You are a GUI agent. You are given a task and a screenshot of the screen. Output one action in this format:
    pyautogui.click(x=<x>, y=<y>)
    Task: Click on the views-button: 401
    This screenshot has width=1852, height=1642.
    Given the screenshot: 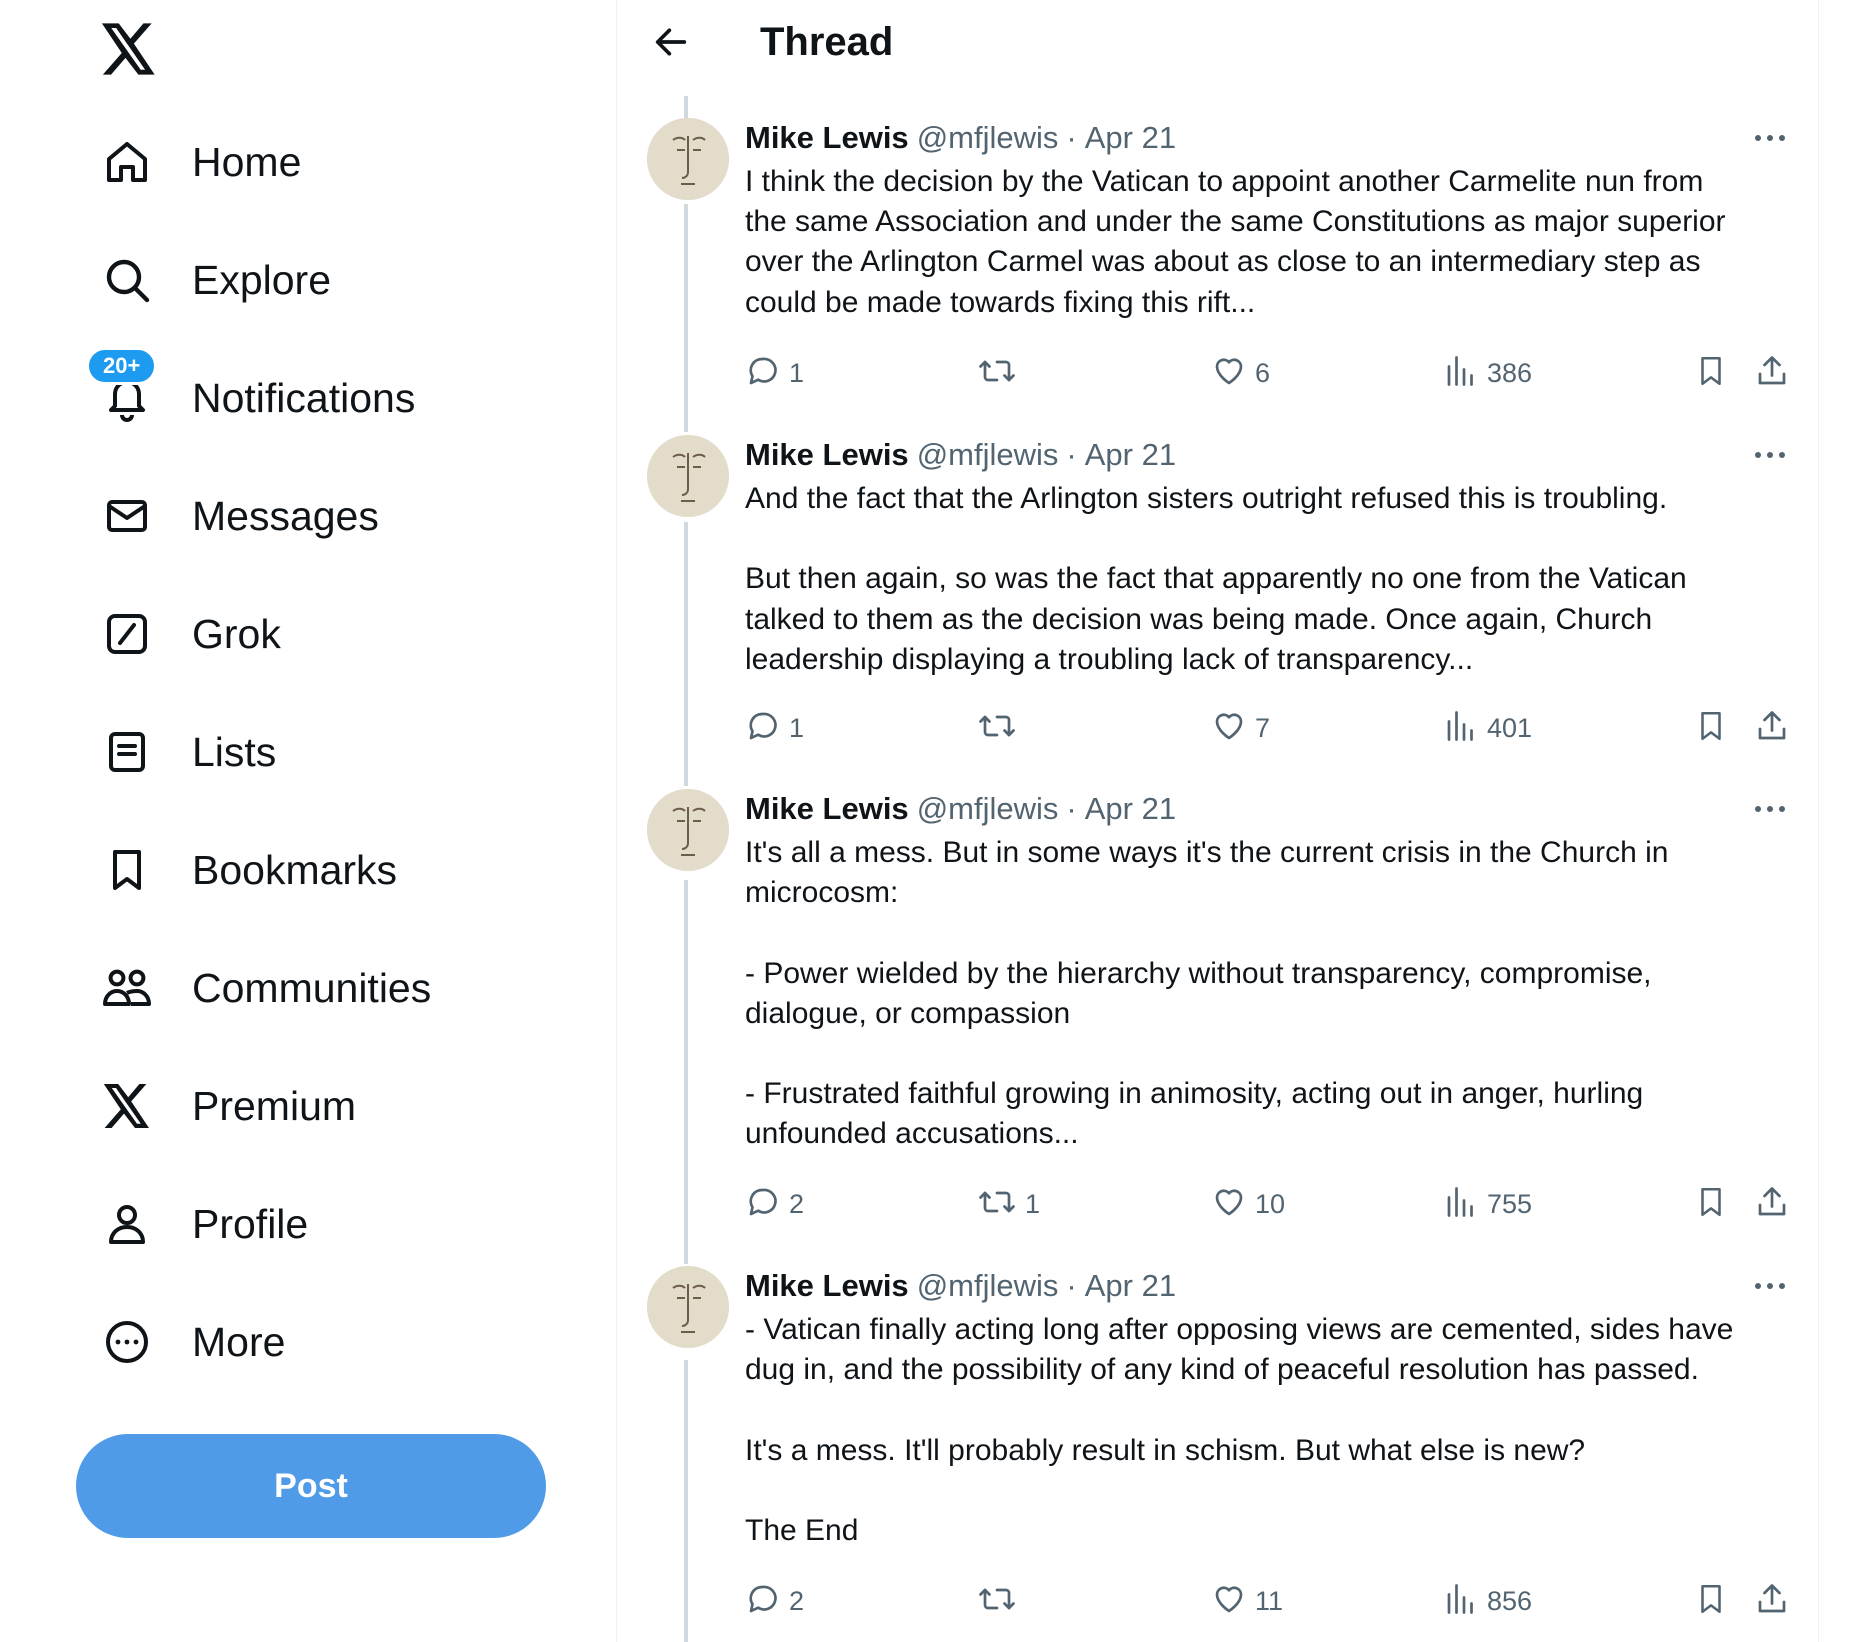 What is the action you would take?
    pyautogui.click(x=1487, y=728)
    